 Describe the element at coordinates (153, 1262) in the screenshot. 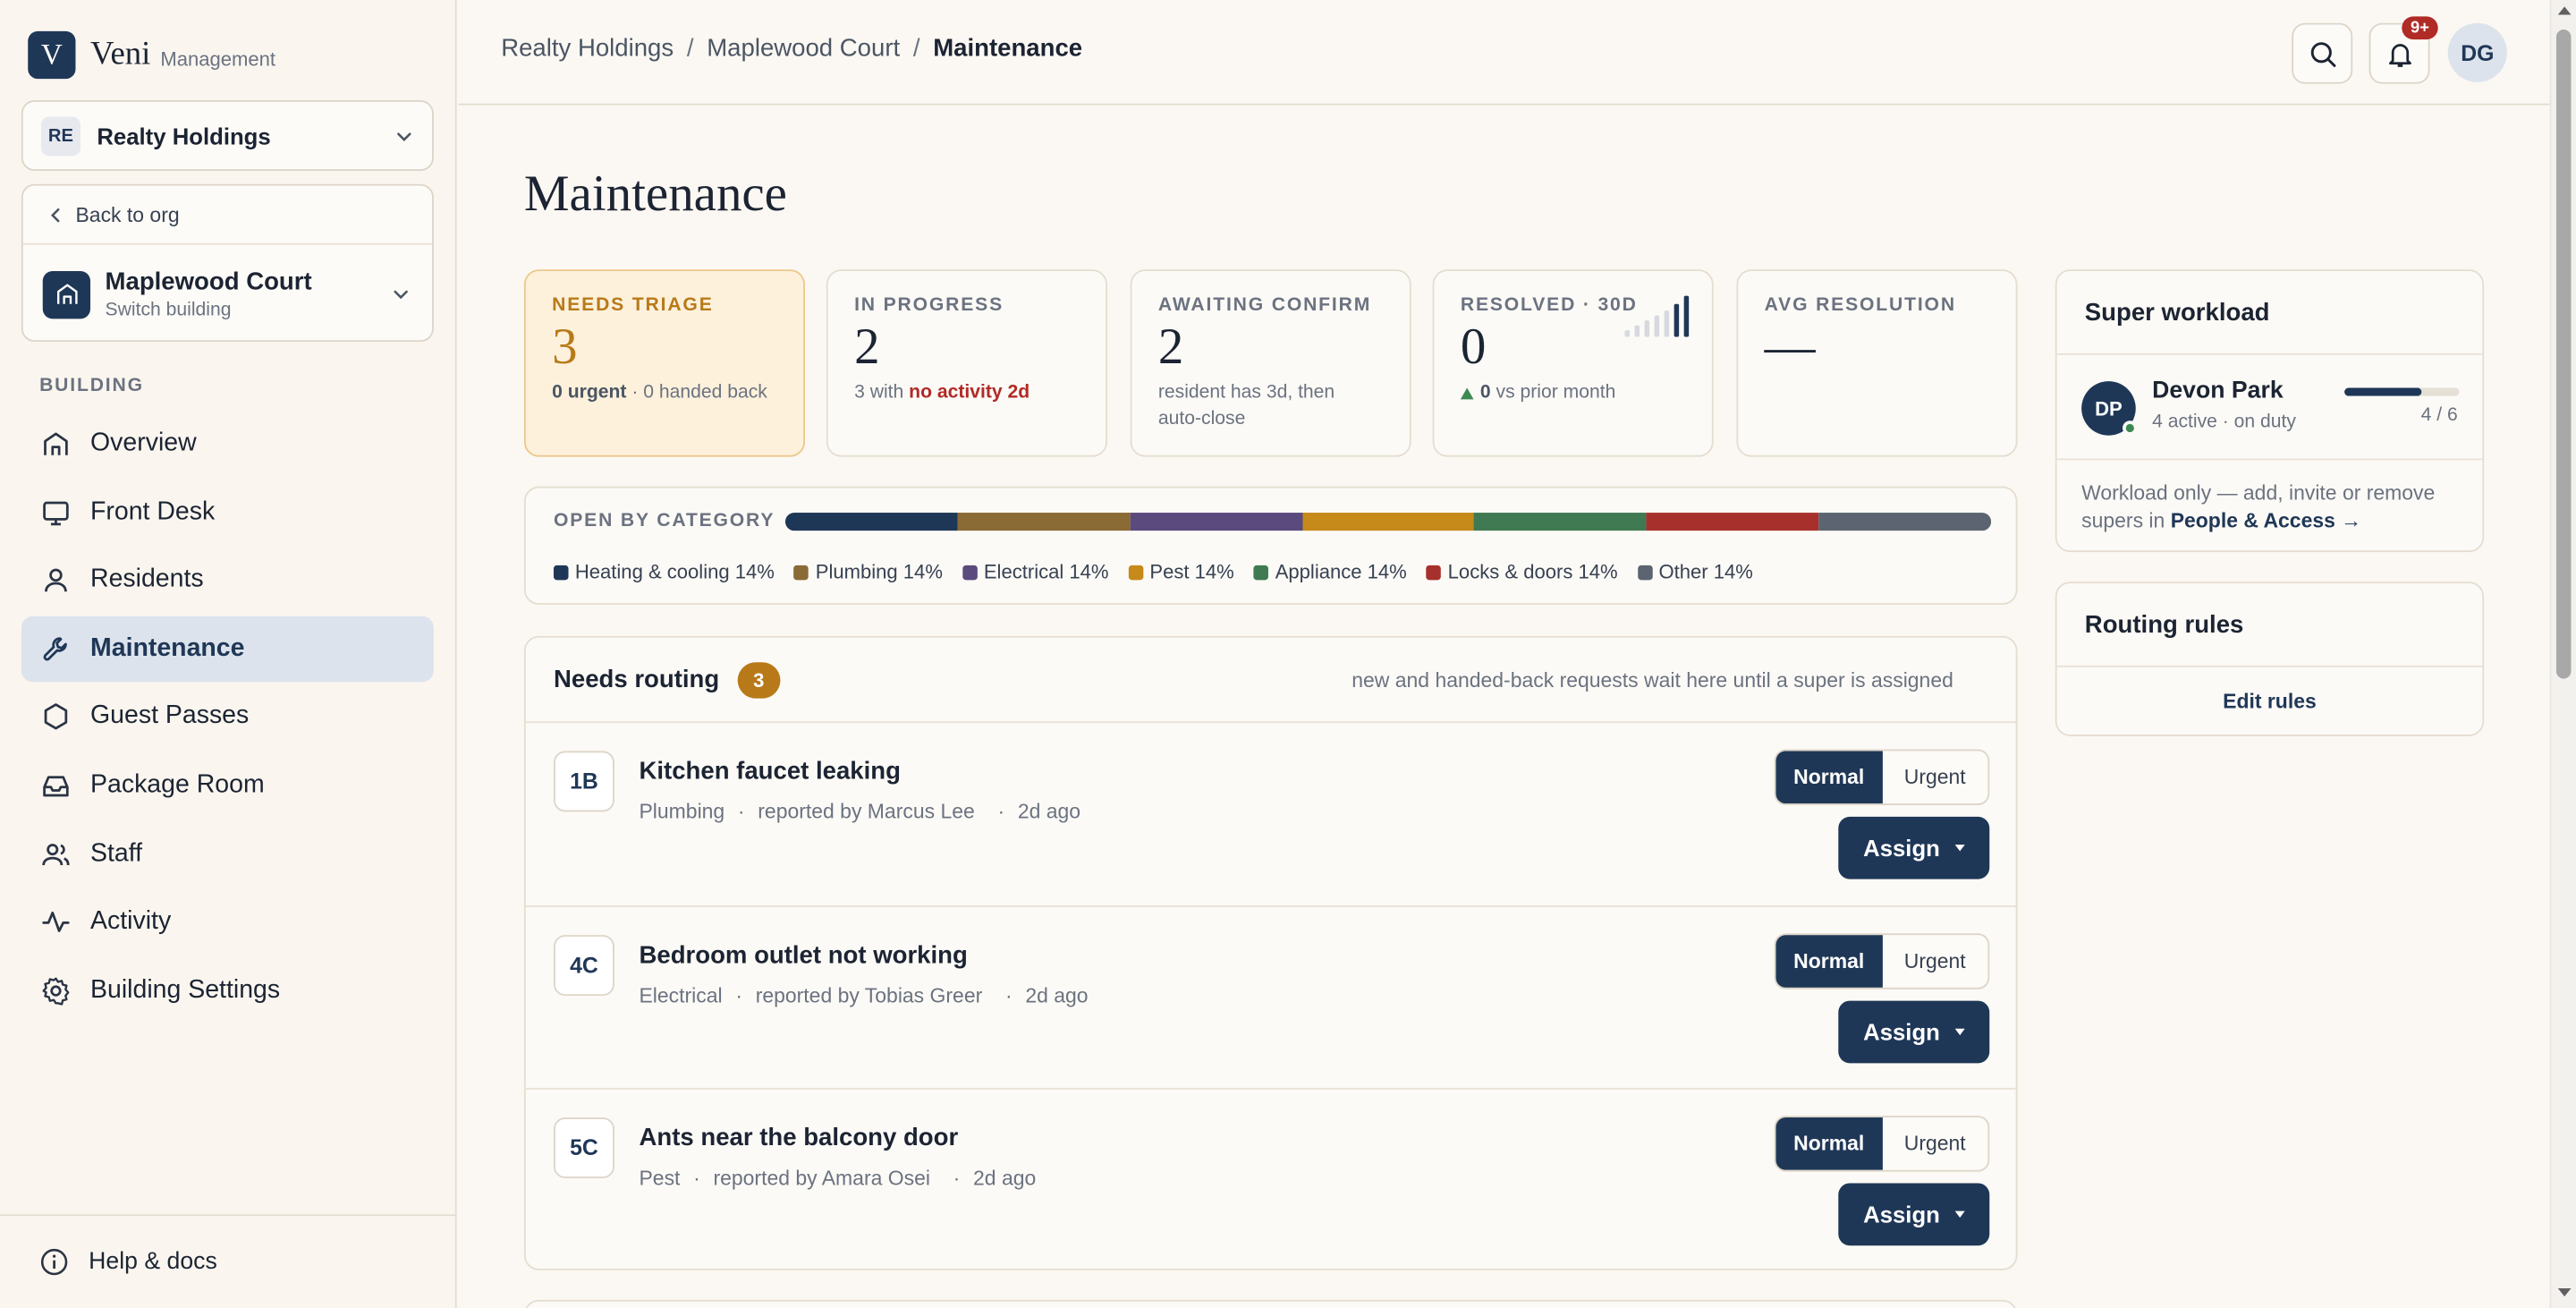

I see `help-docs-label: Help & docs` at that location.